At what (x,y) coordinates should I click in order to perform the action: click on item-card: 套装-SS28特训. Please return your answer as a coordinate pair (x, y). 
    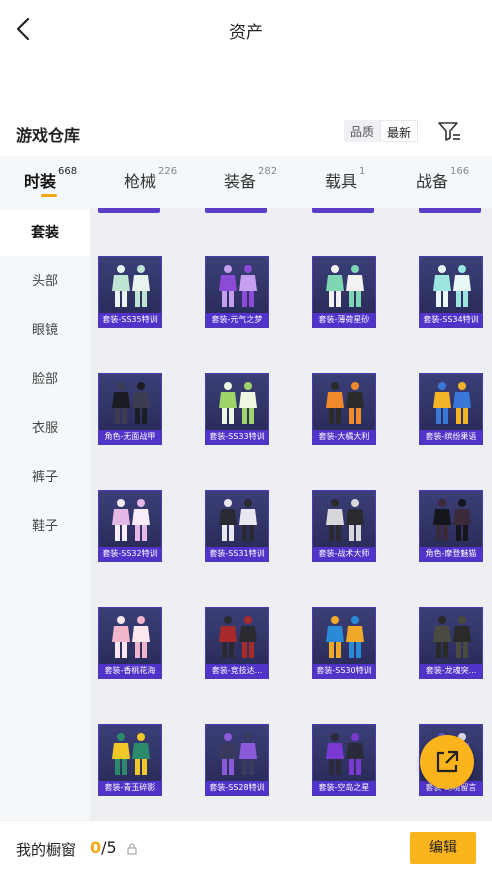
    Looking at the image, I should click on (237, 760).